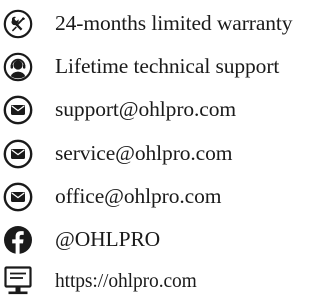 This screenshot has width=323, height=307. I want to click on office-email-link: office@ohlpro.com, so click(138, 197).